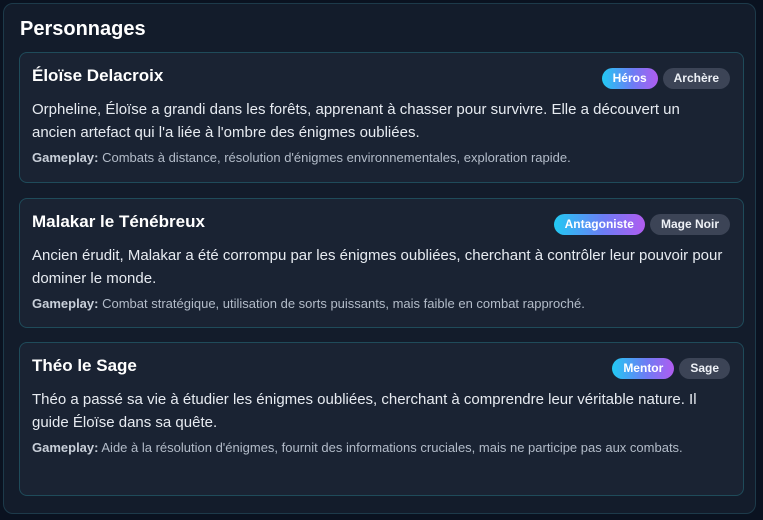  Describe the element at coordinates (599, 224) in the screenshot. I see `role-badge: Antagoniste` at that location.